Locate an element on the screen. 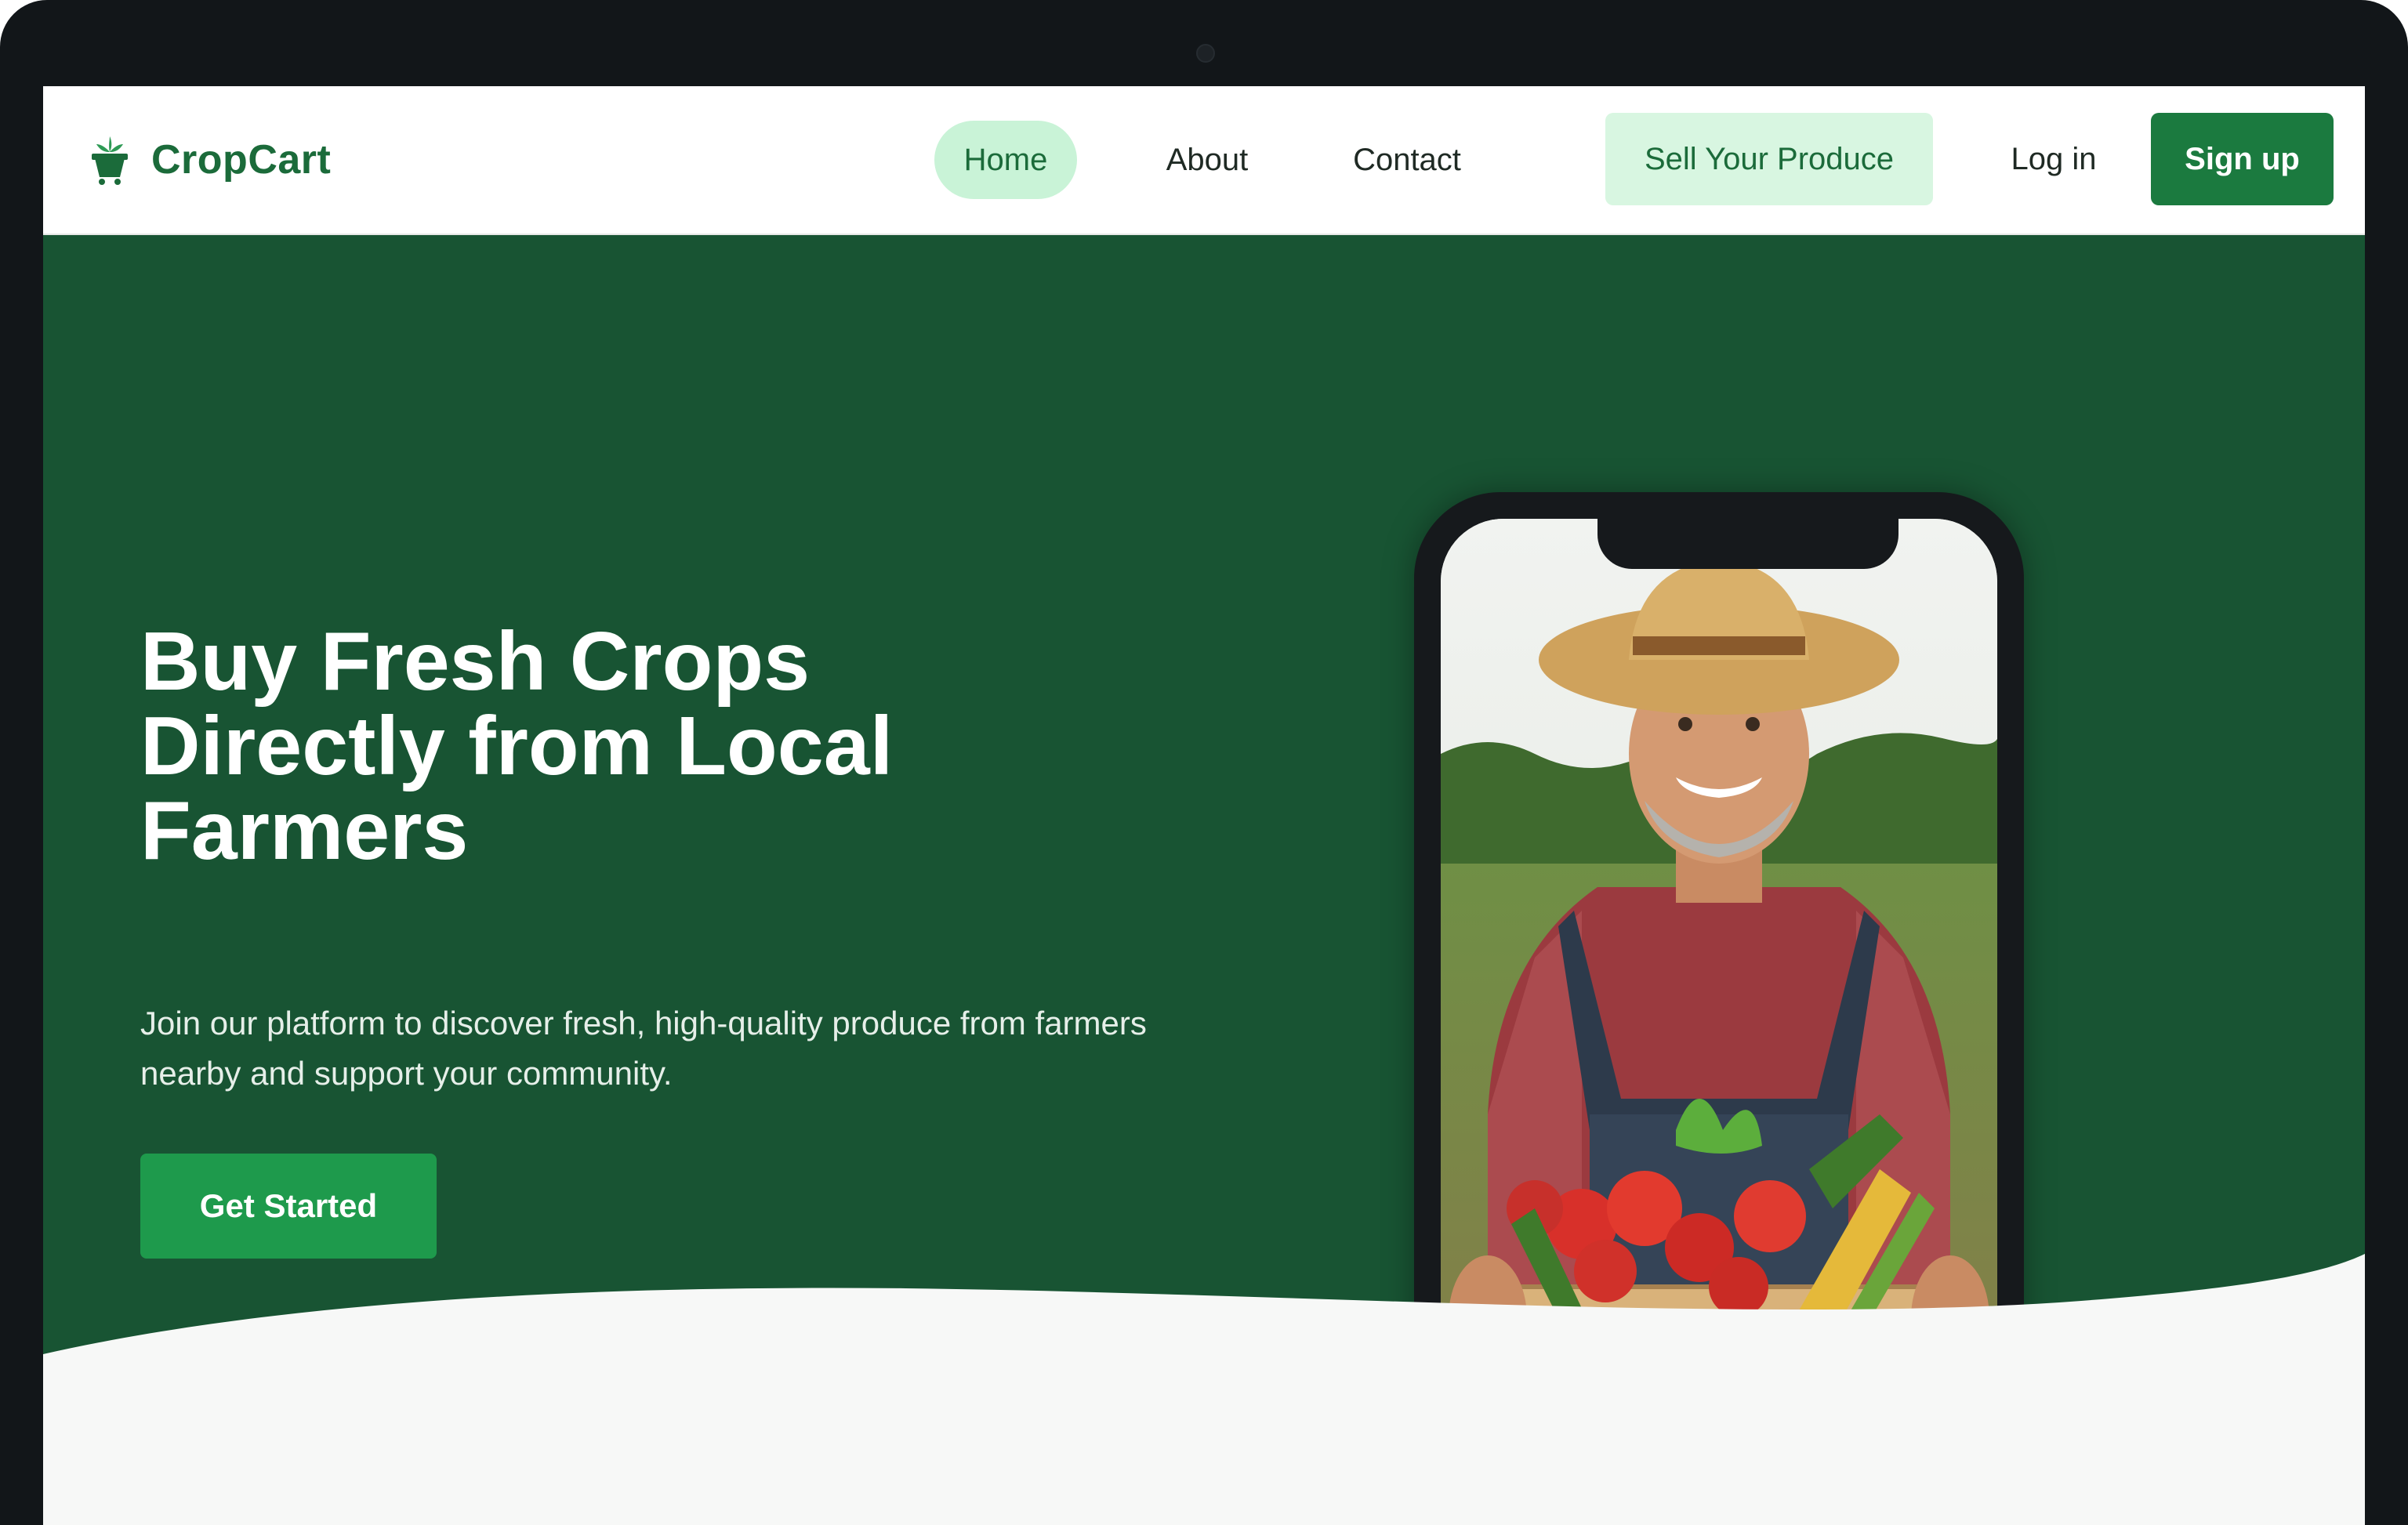  signup-button: Sign up is located at coordinates (2242, 159).